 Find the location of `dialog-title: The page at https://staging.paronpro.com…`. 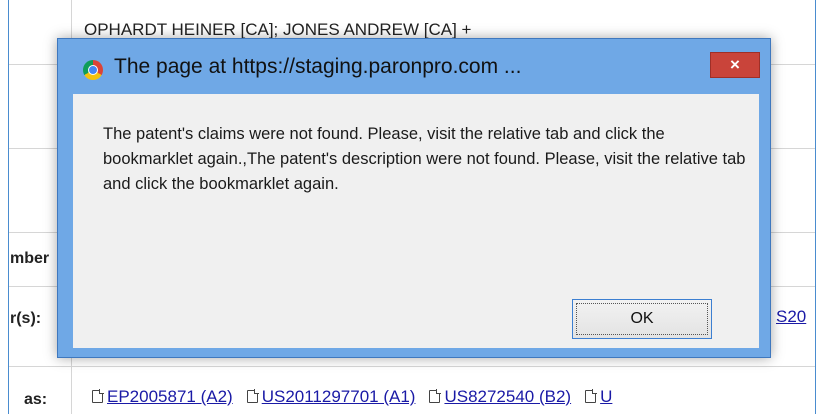

dialog-title: The page at https://staging.paronpro.com… is located at coordinates (318, 66).